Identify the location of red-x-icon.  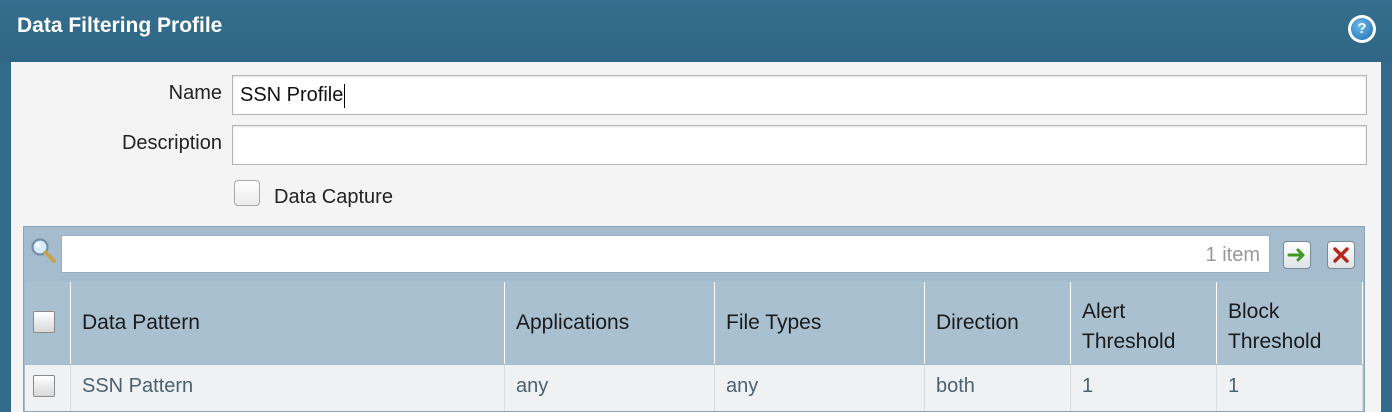
(1341, 255).